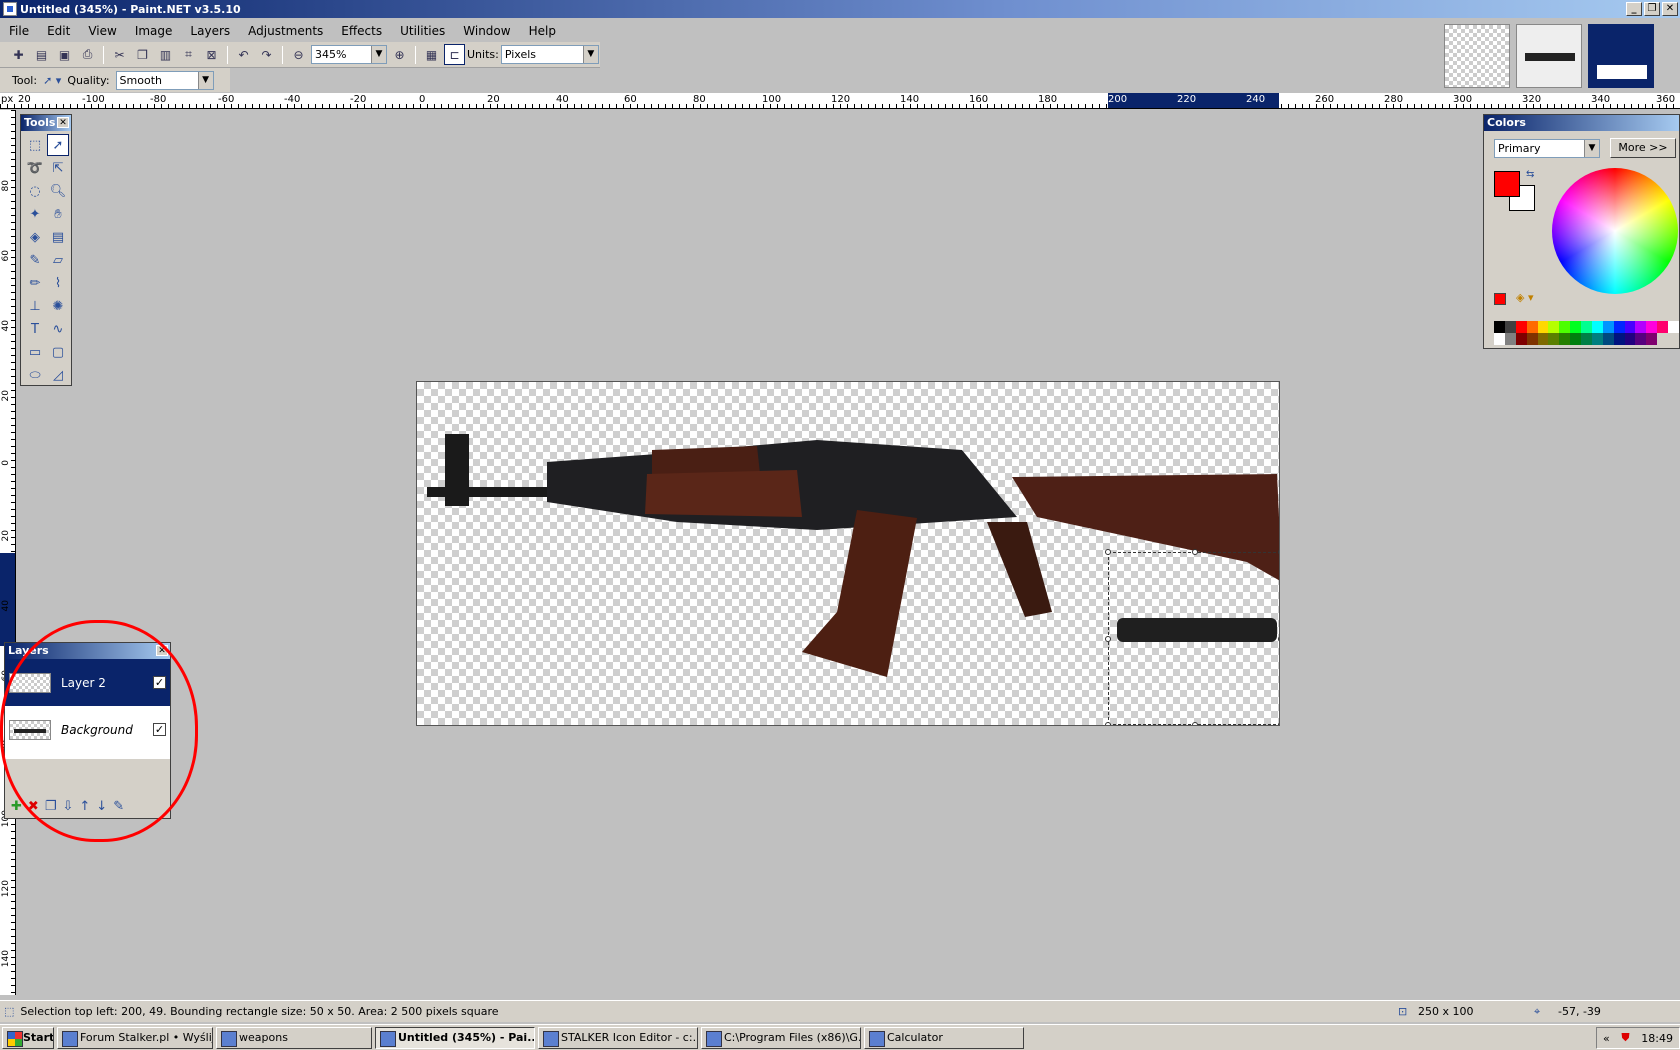  I want to click on selection-rectangle, so click(1192, 637).